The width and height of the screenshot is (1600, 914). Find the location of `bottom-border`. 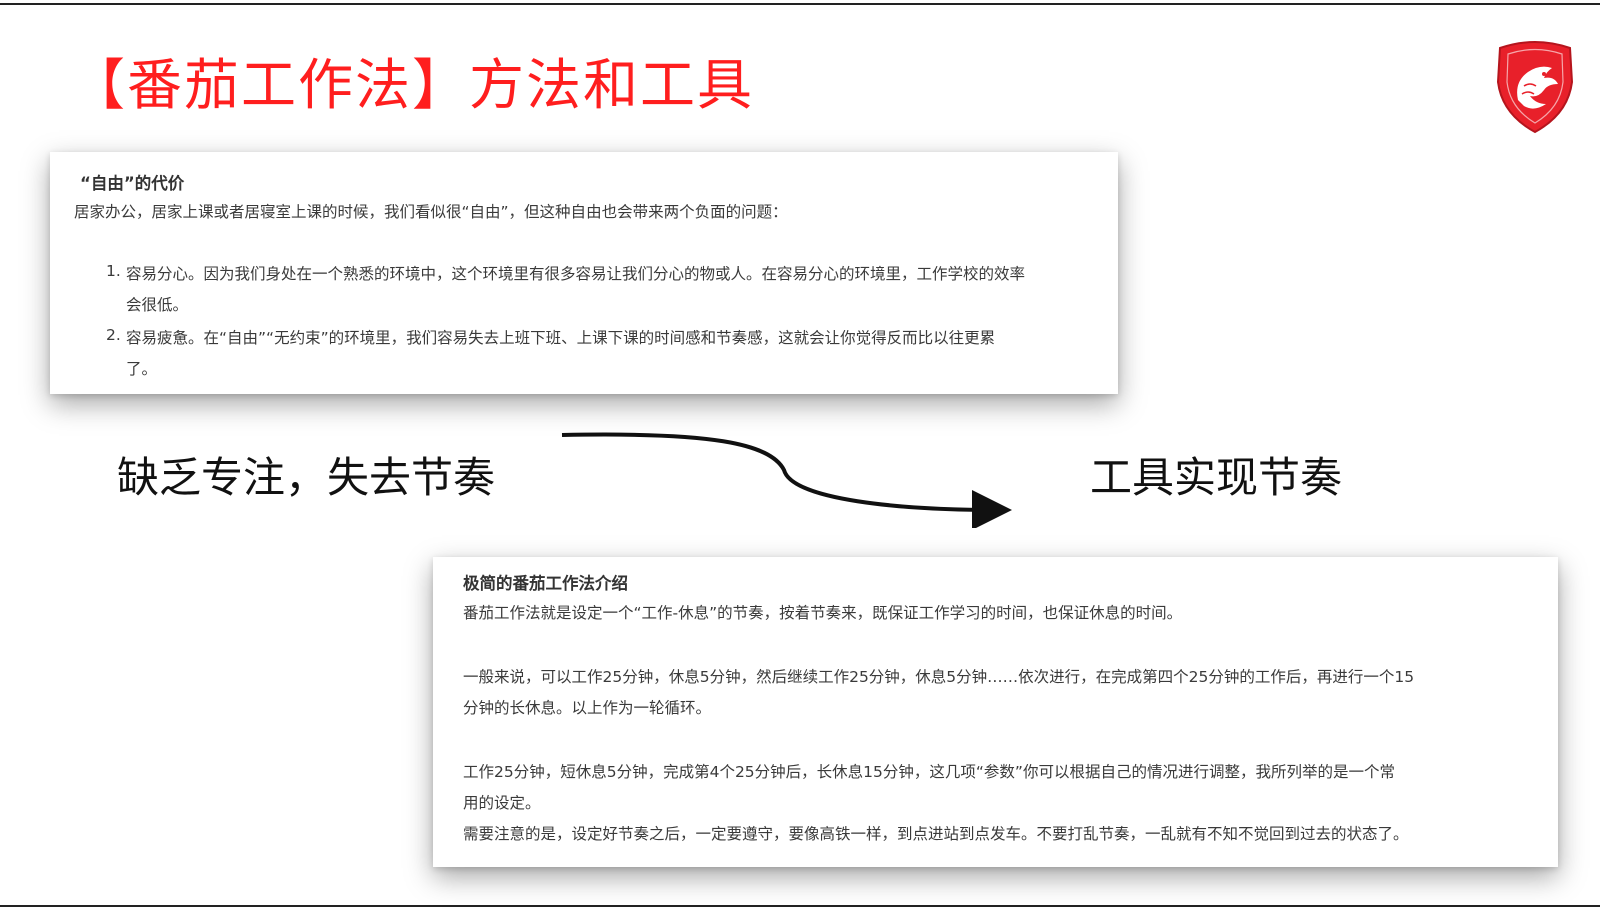

bottom-border is located at coordinates (800, 906).